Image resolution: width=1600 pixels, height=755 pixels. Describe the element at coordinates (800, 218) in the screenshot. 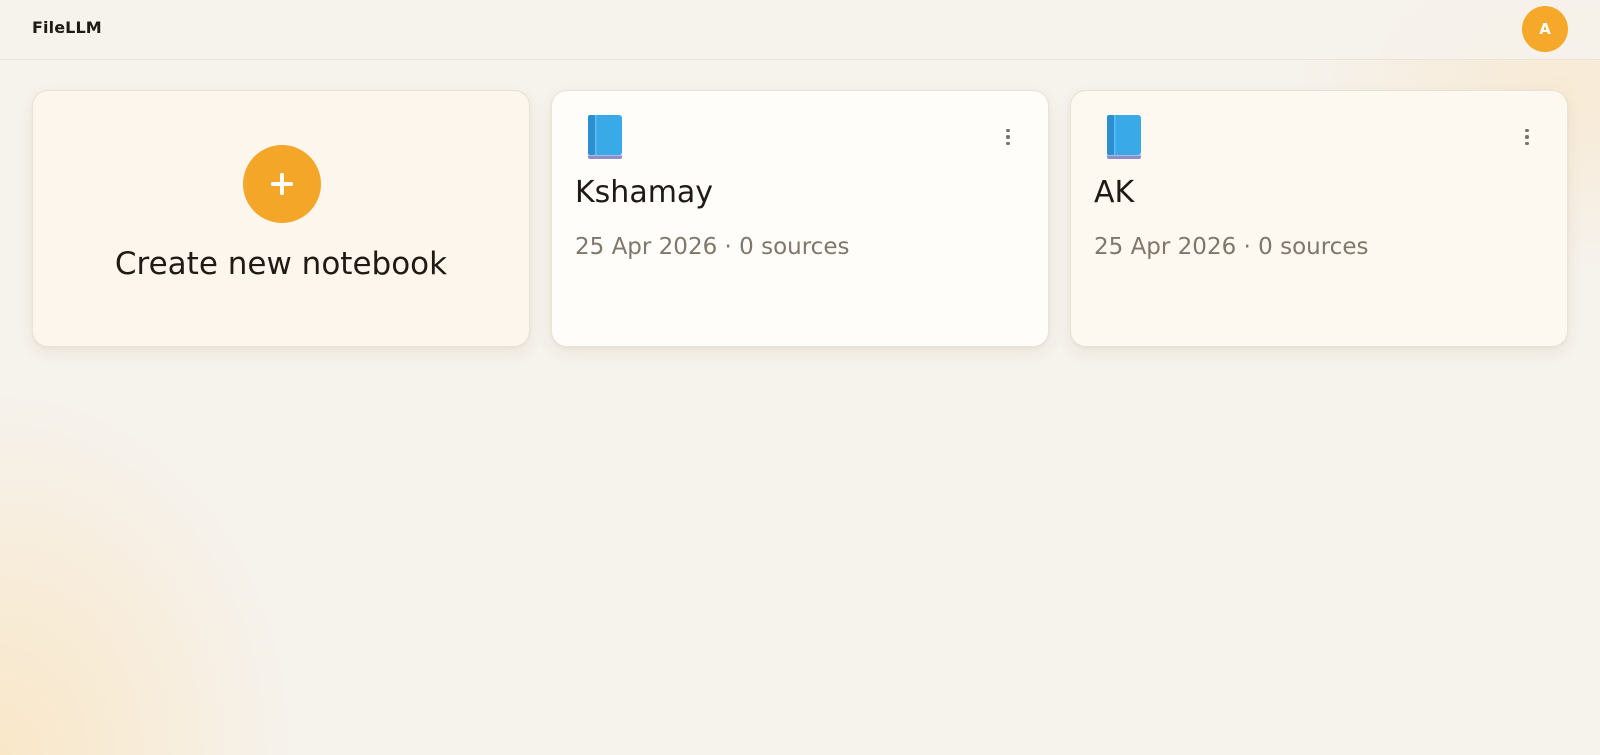

I see `notebook-card: Kshamay 25 Apr 2026 · 0 sources` at that location.